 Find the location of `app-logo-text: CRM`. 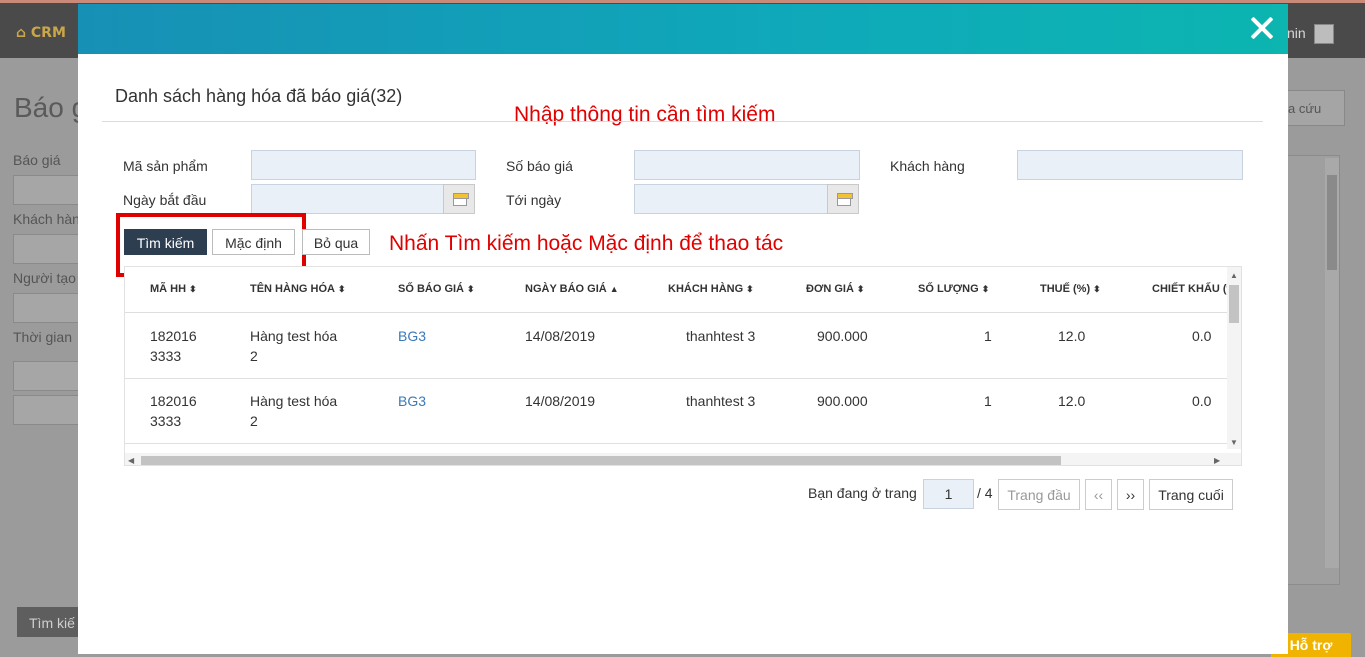

app-logo-text: CRM is located at coordinates (48, 33).